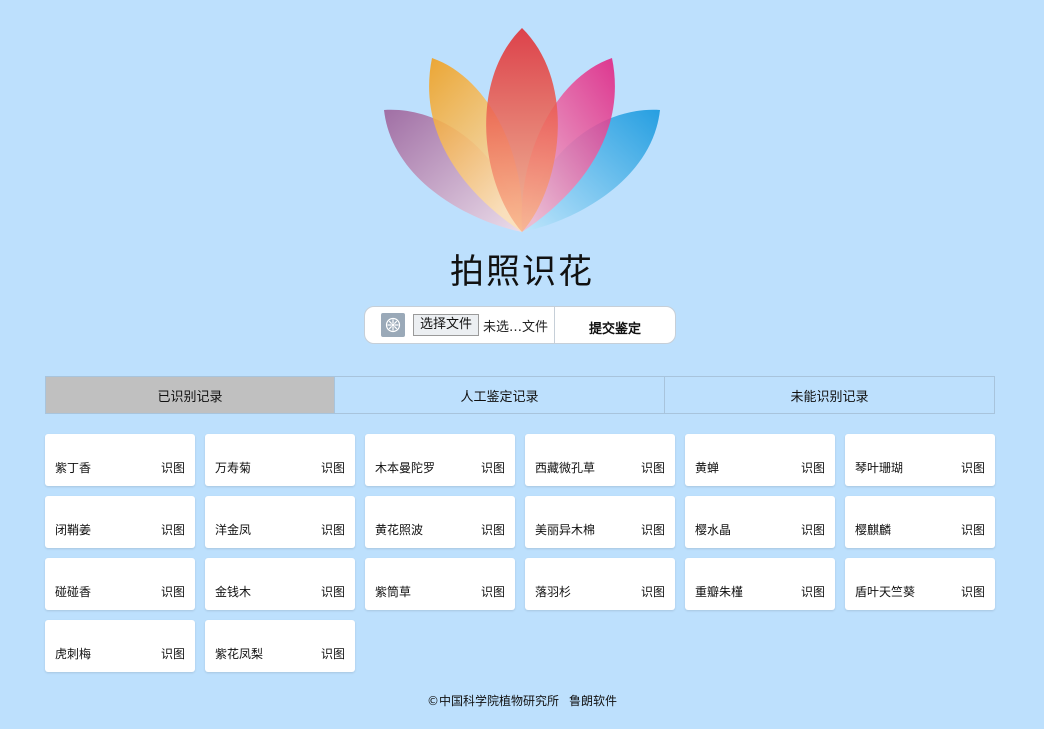 The width and height of the screenshot is (1044, 729). I want to click on submit-button: 提交鉴定, so click(615, 325).